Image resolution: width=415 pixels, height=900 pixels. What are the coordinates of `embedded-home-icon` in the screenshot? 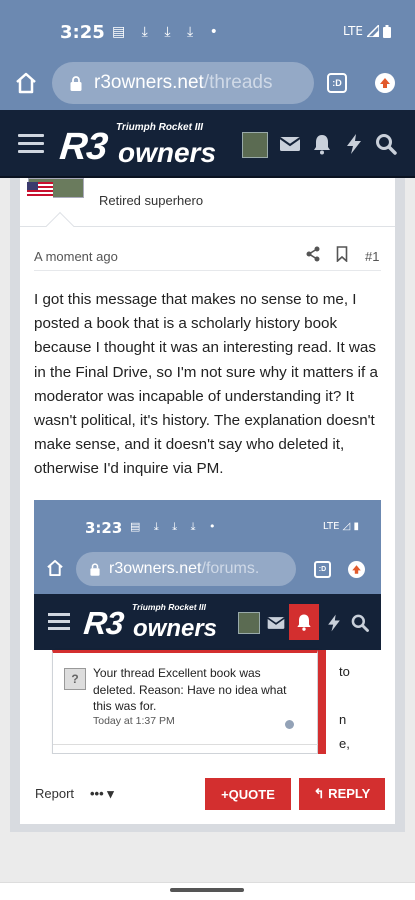 It's located at (55, 568).